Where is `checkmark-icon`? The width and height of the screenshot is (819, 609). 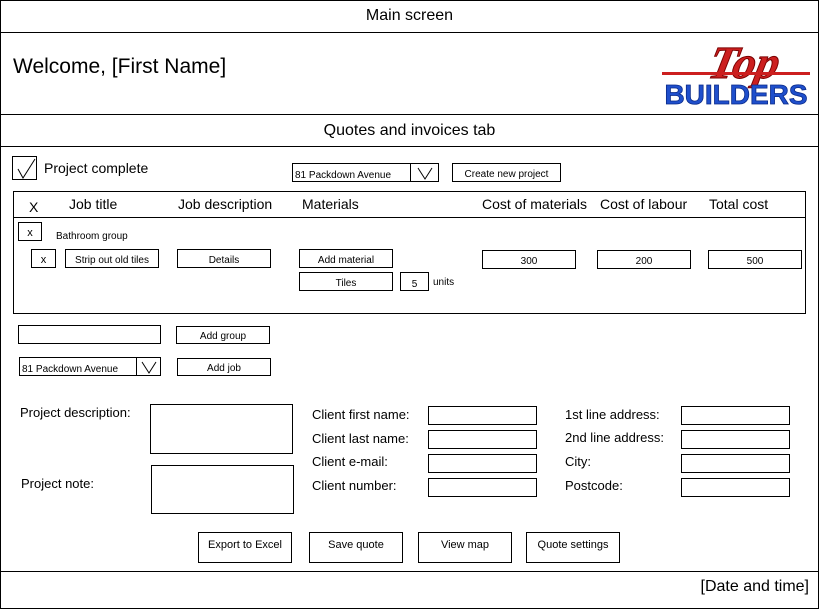
checkmark-icon is located at coordinates (26, 168).